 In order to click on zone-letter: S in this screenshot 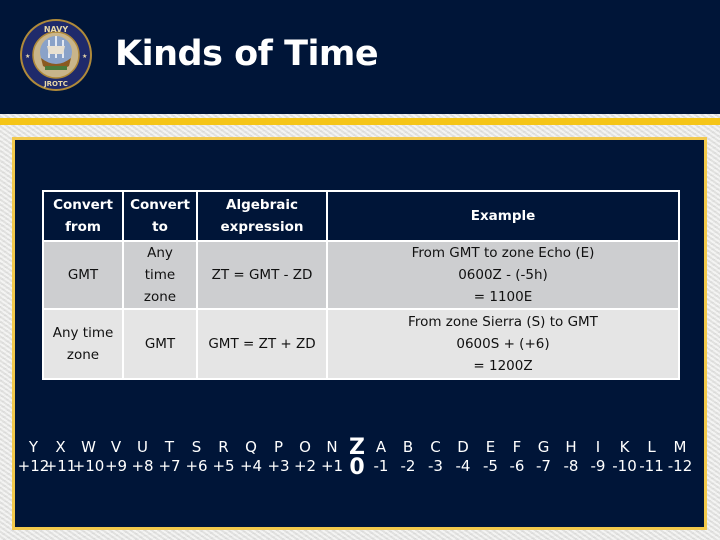, I will do `click(196, 447)`.